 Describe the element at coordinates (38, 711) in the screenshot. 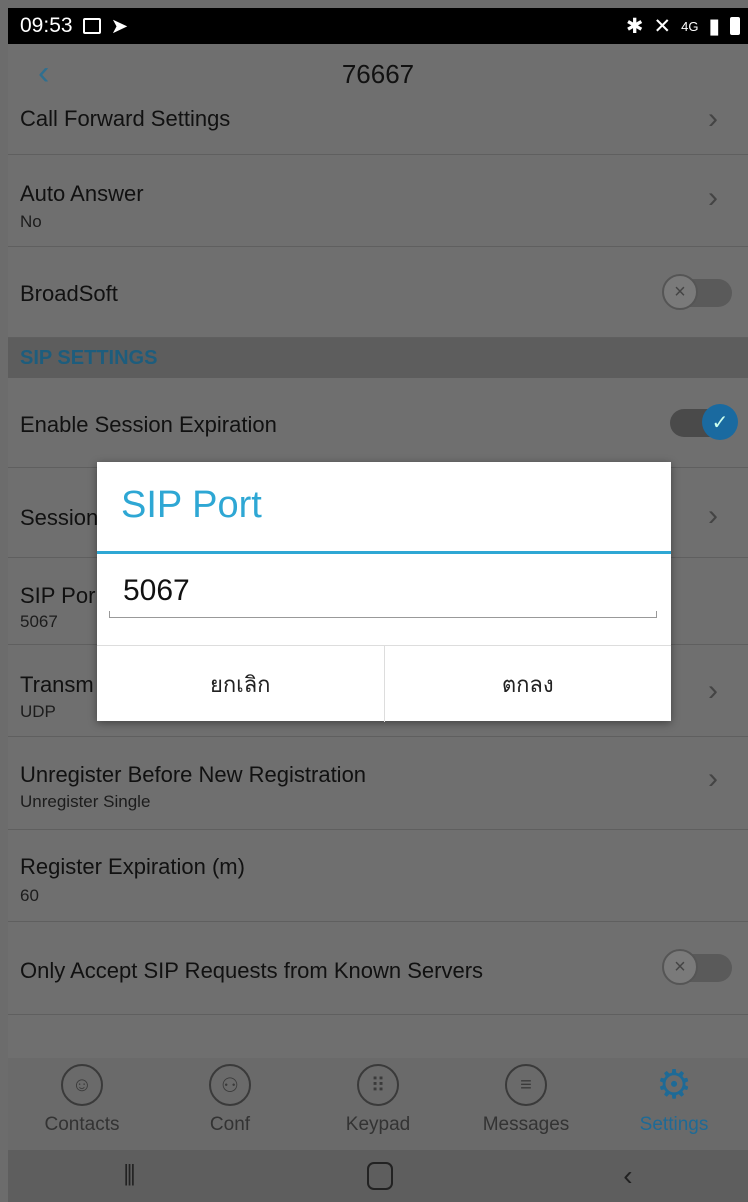

I see `row-value: UDP` at that location.